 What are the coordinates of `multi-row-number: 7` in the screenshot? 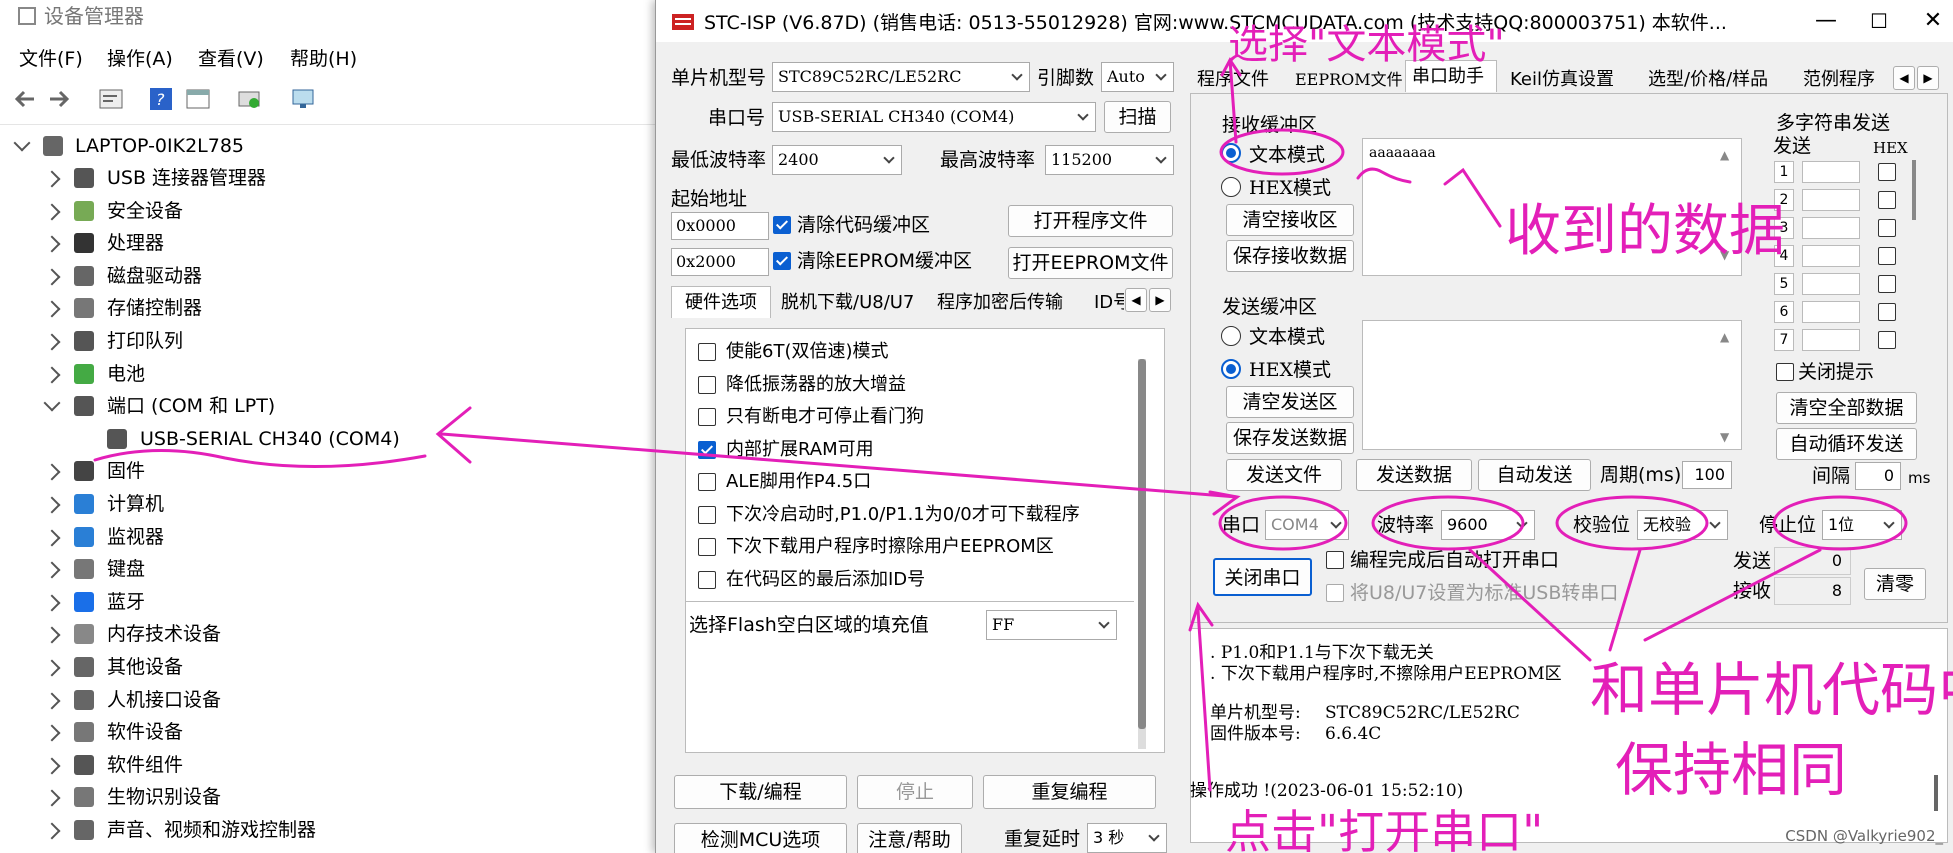 It's located at (1784, 340).